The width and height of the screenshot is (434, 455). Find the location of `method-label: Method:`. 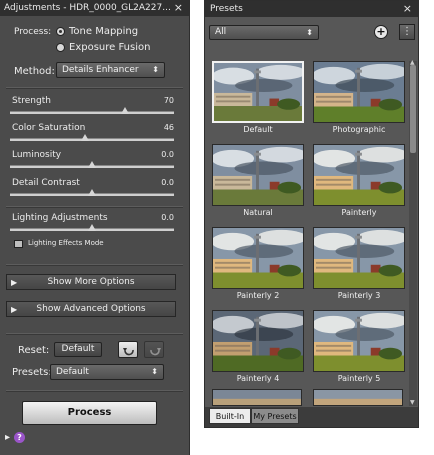

method-label: Method: is located at coordinates (34, 71).